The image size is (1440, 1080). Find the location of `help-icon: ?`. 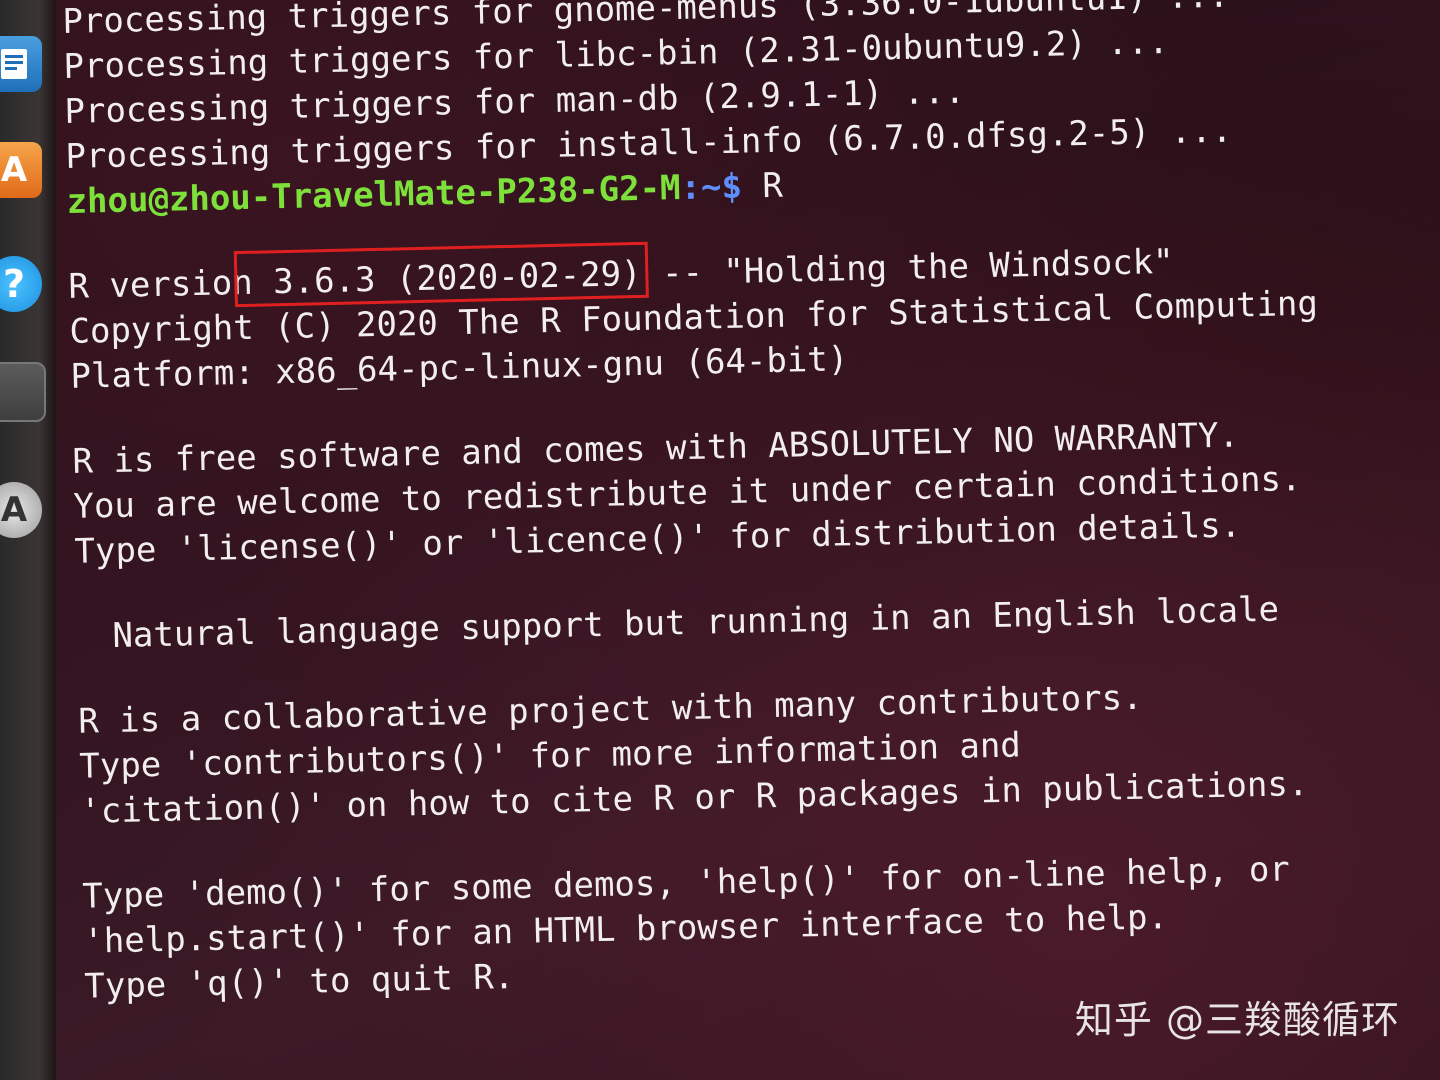

help-icon: ? is located at coordinates (21, 284).